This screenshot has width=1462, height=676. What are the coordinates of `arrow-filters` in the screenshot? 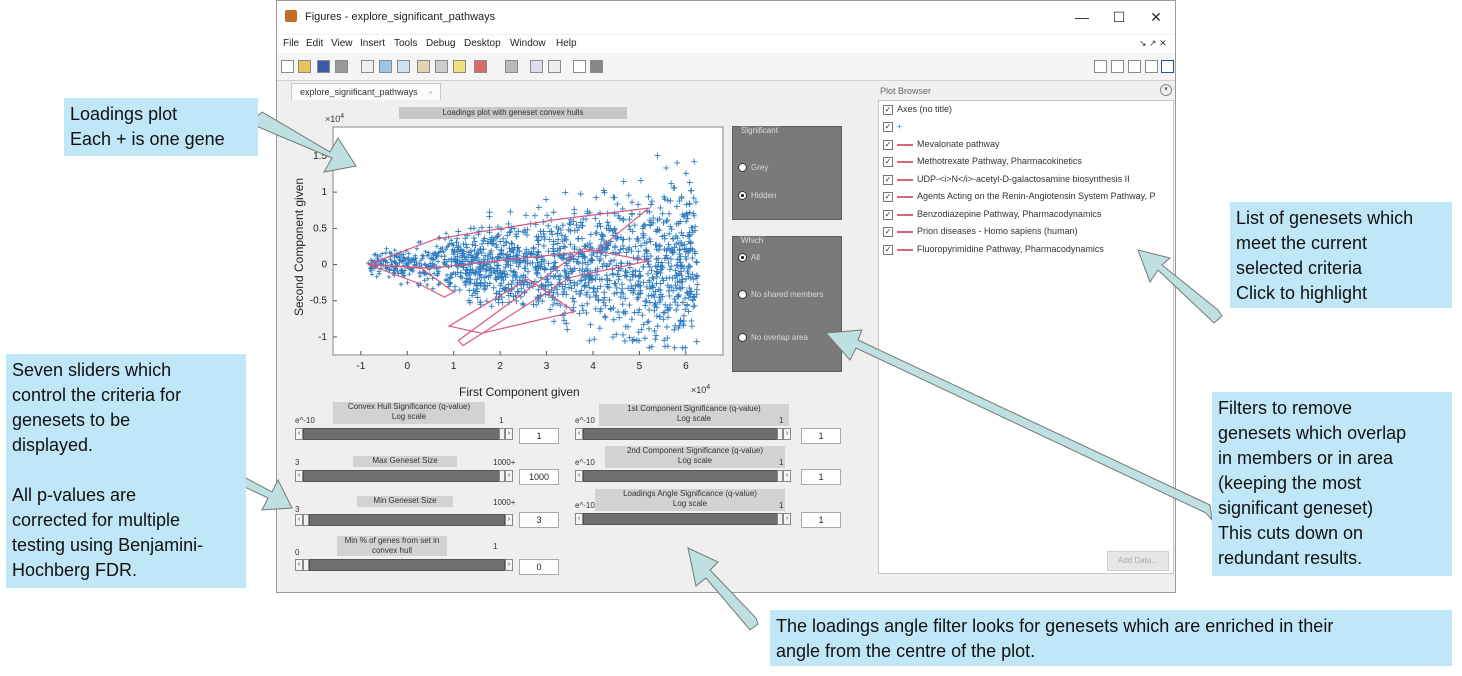 It's located at (1018, 425).